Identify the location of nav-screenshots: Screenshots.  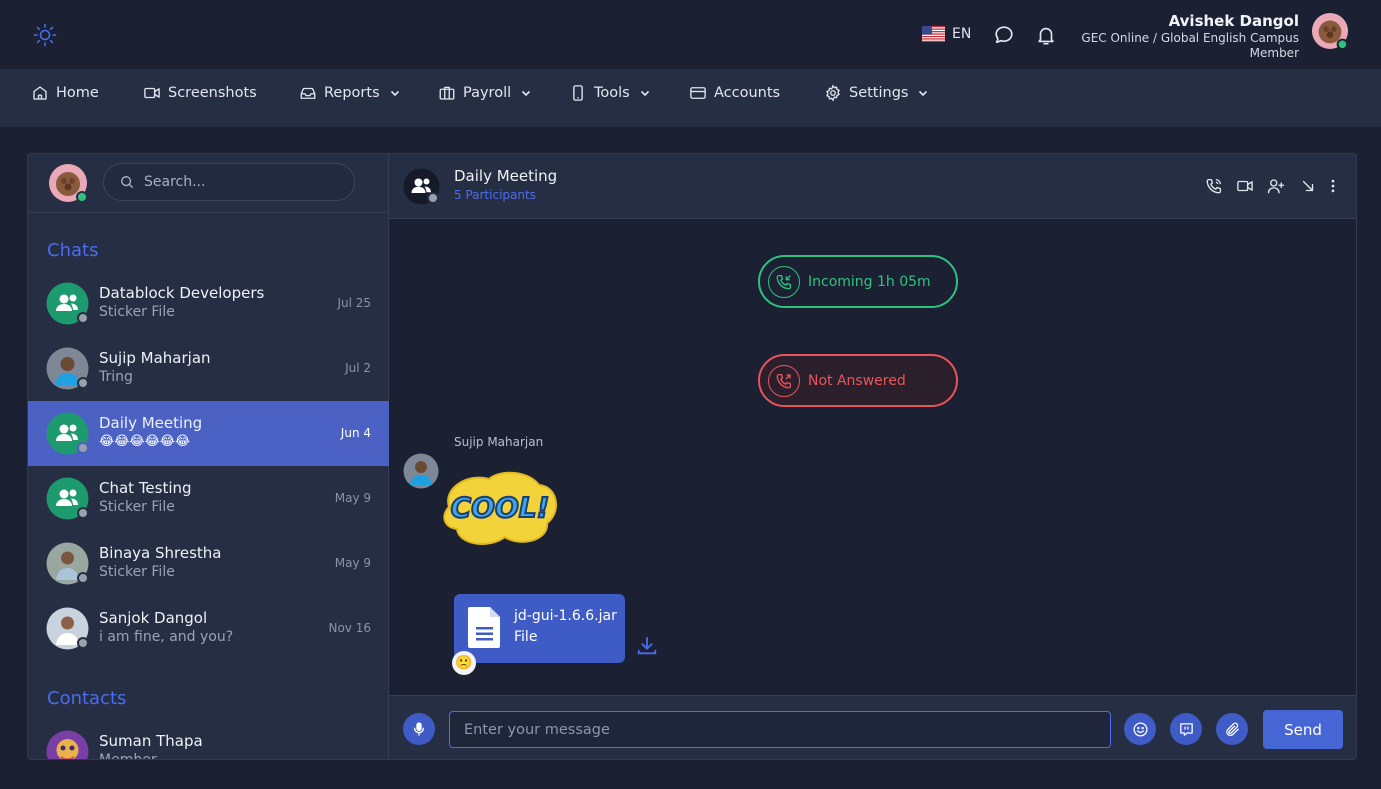
(200, 93).